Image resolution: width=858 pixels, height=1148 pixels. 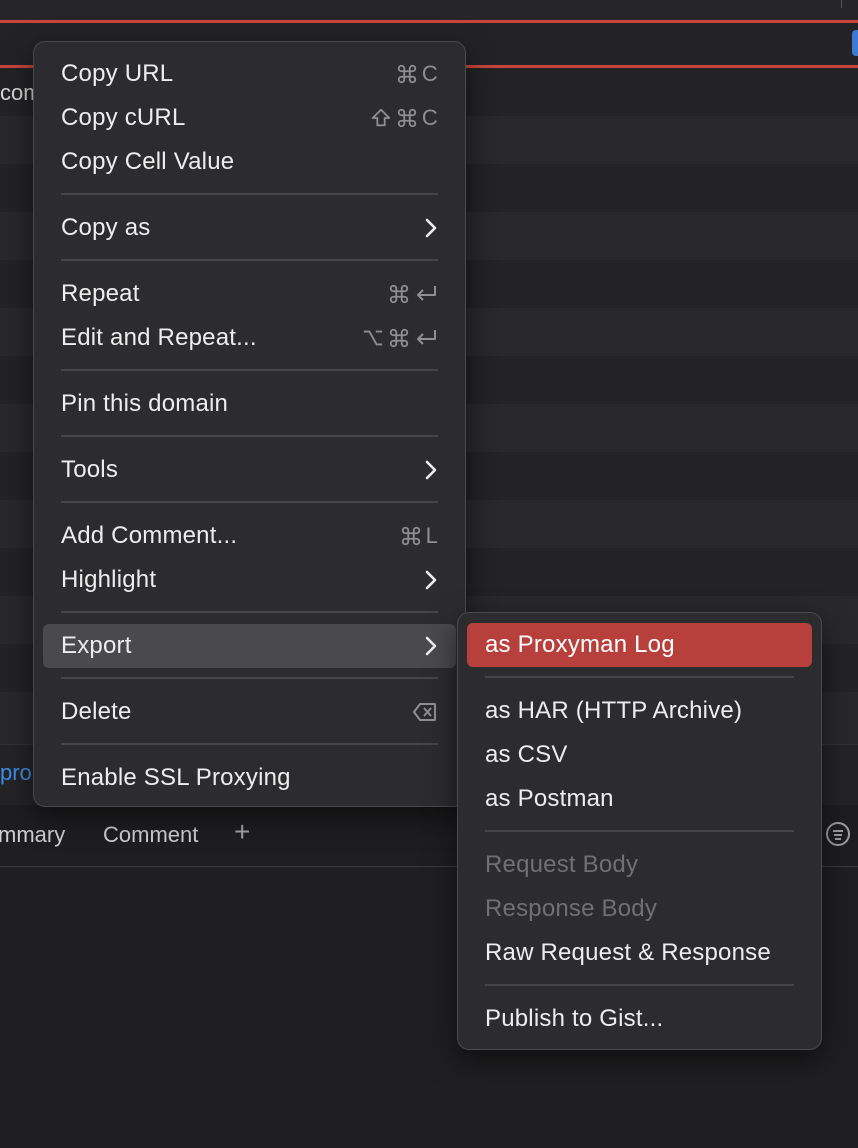 I want to click on enable-ssl-item: Enable SSL Proxying, so click(x=249, y=778).